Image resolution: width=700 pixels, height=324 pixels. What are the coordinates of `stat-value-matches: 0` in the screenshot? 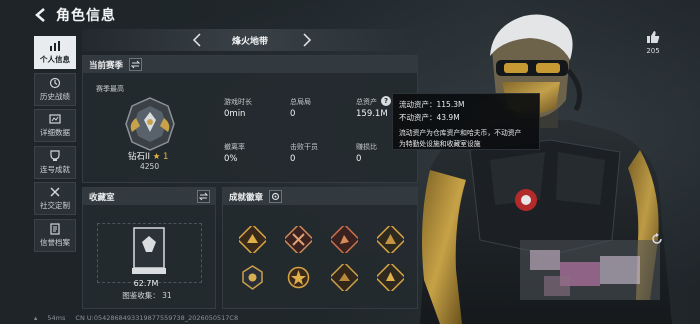 It's located at (293, 114).